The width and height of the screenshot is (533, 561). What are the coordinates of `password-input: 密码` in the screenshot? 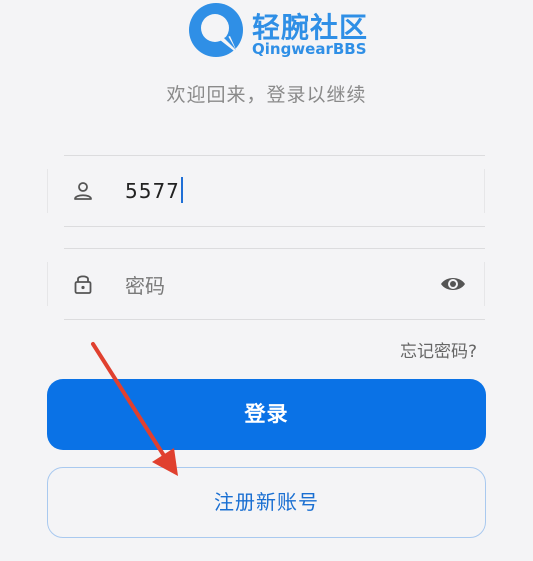 It's located at (145, 284).